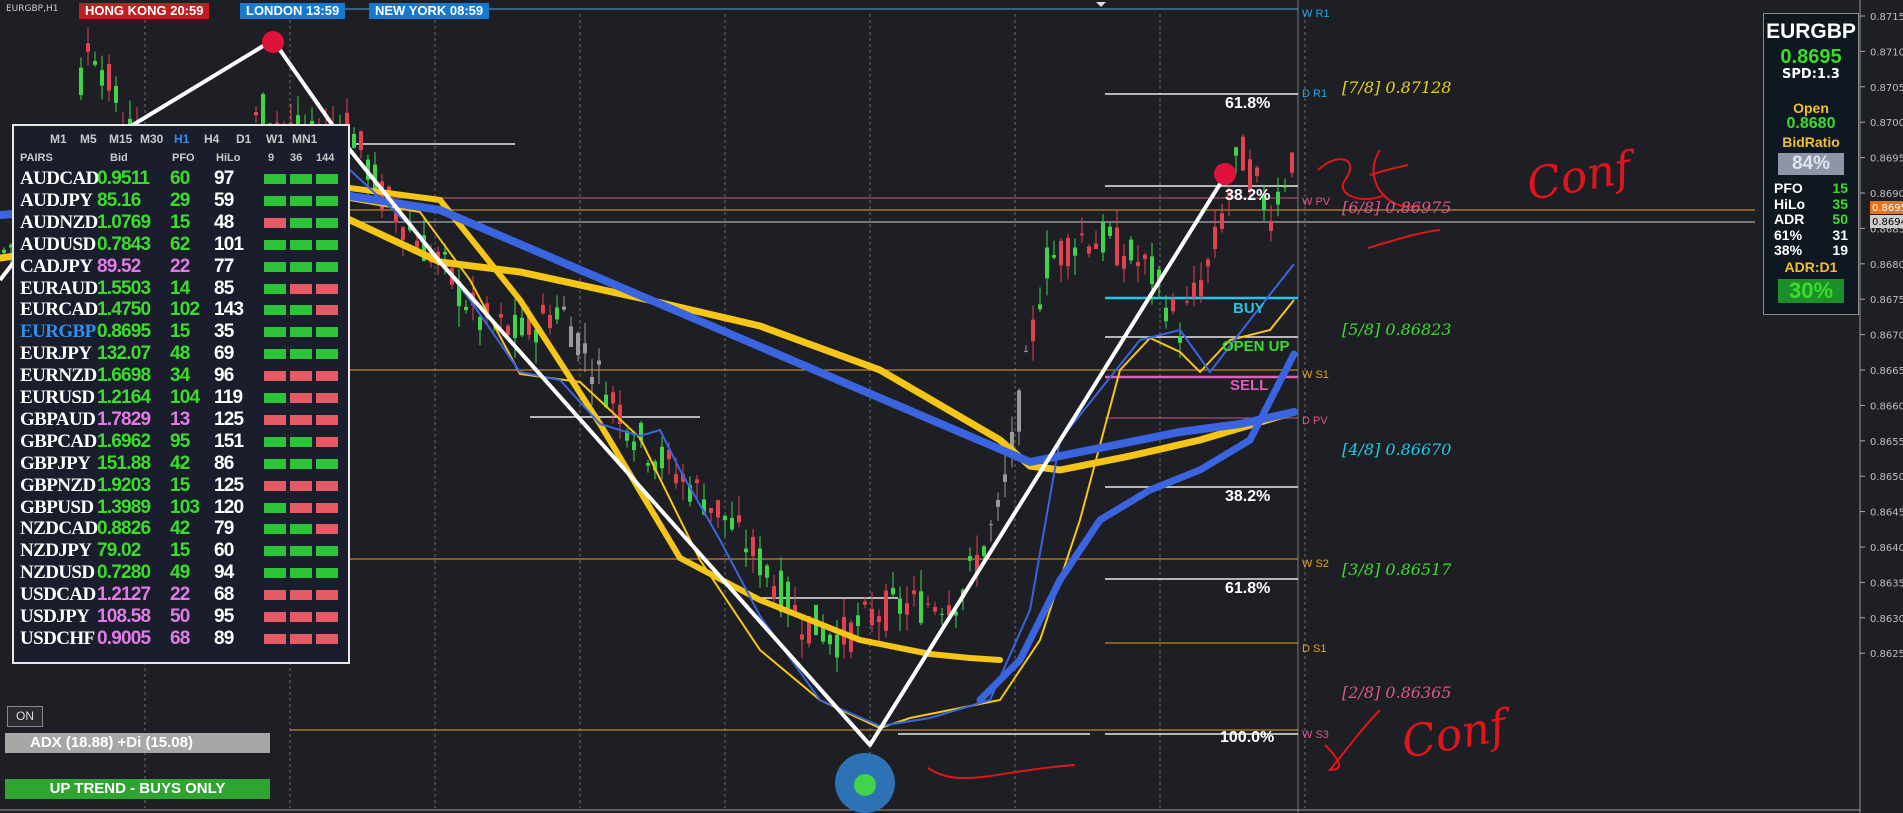 This screenshot has height=813, width=1903. Describe the element at coordinates (181, 595) in the screenshot. I see `pair-row: USDCAD 1.2127 22 68` at that location.